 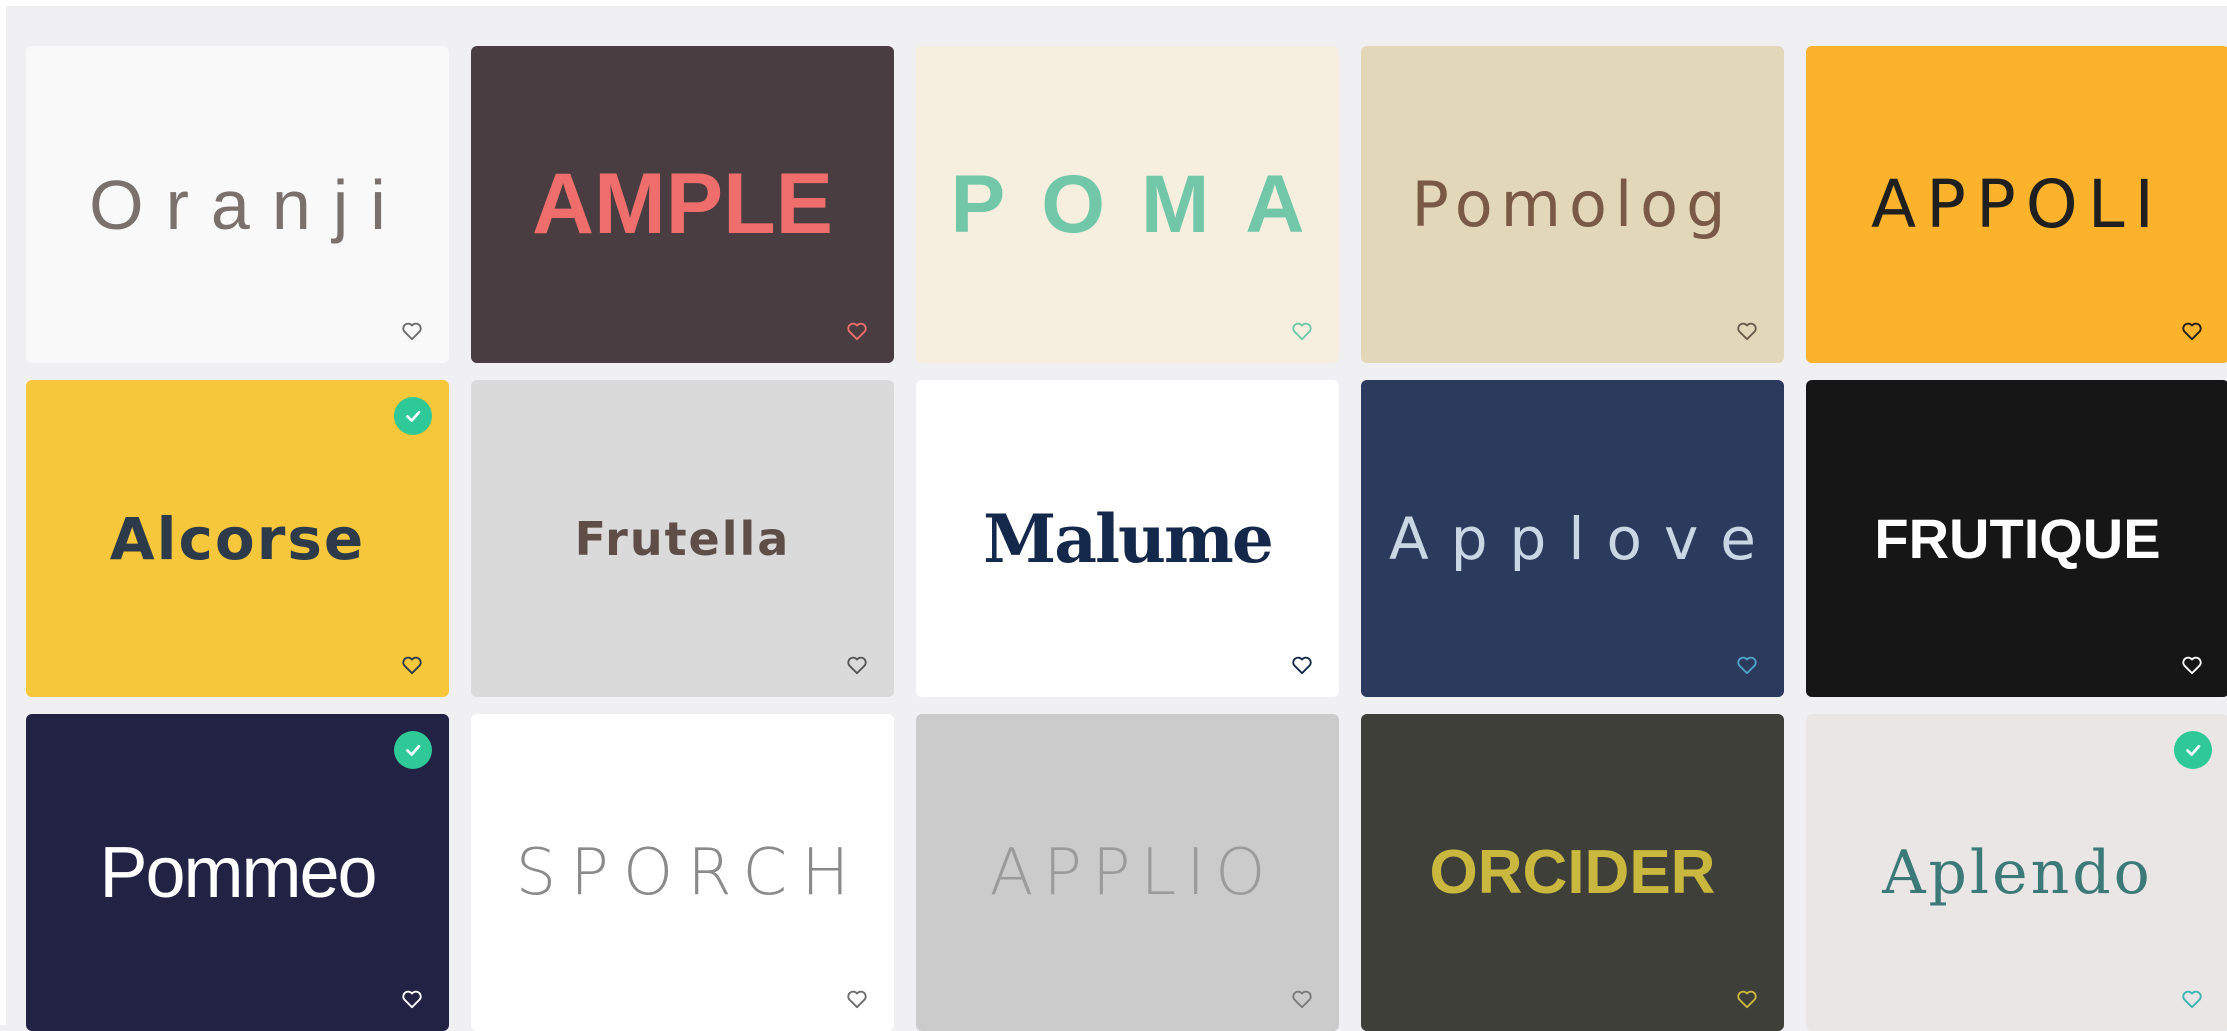 I want to click on logo-card-orcider: ORCIDER, so click(x=1572, y=872).